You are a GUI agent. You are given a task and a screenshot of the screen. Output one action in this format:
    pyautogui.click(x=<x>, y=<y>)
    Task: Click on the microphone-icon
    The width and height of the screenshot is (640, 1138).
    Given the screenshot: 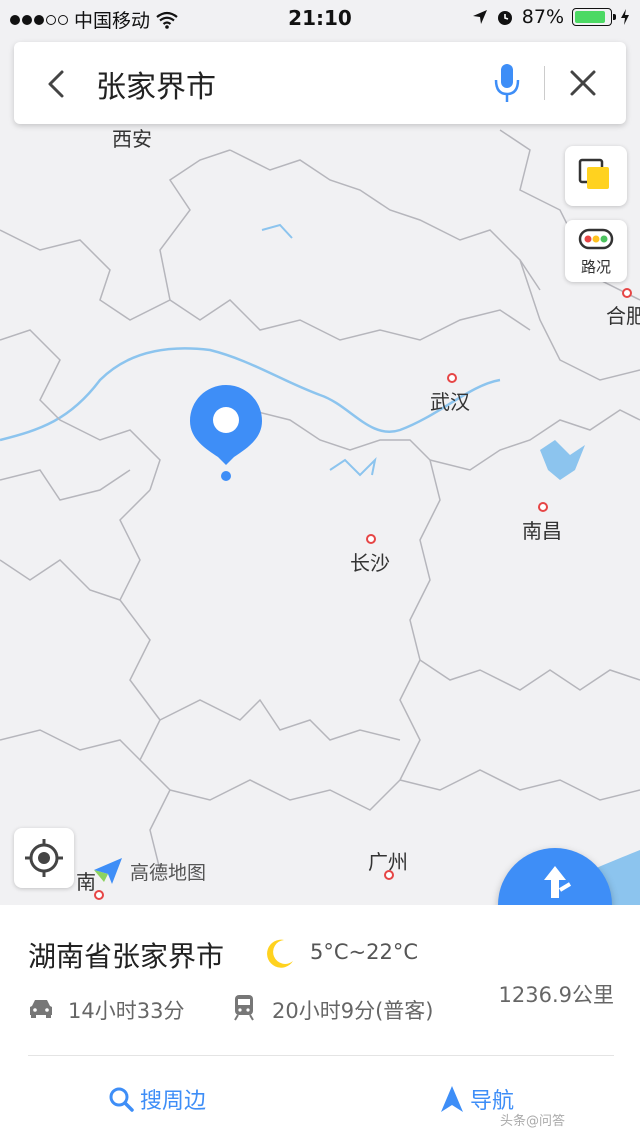 What is the action you would take?
    pyautogui.click(x=507, y=83)
    